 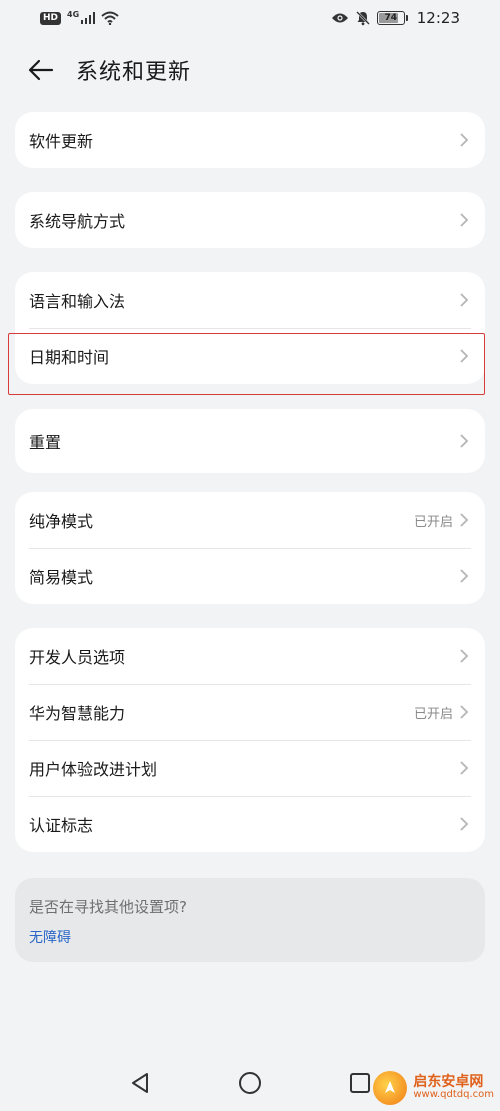 I want to click on card-reset: 重置, so click(x=250, y=441).